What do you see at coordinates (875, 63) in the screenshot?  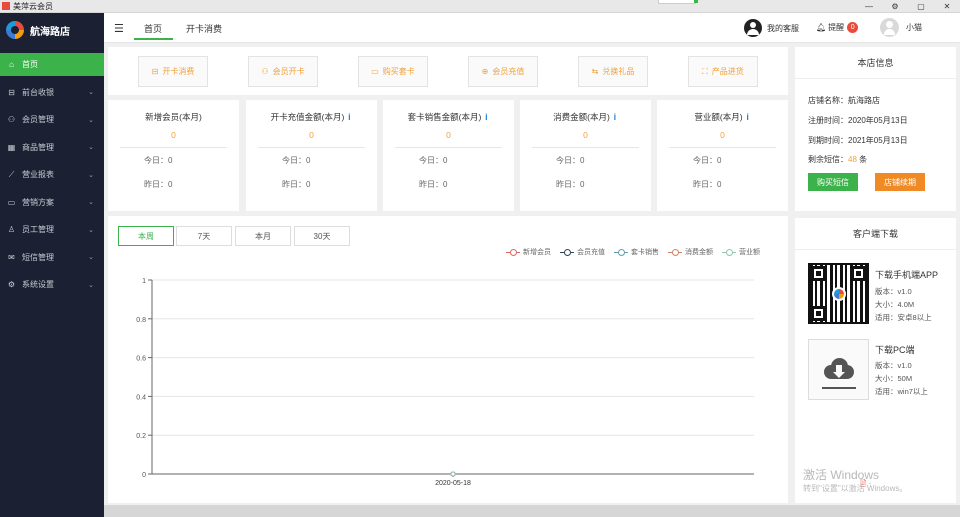 I see `store-info-title: 本店信息` at bounding box center [875, 63].